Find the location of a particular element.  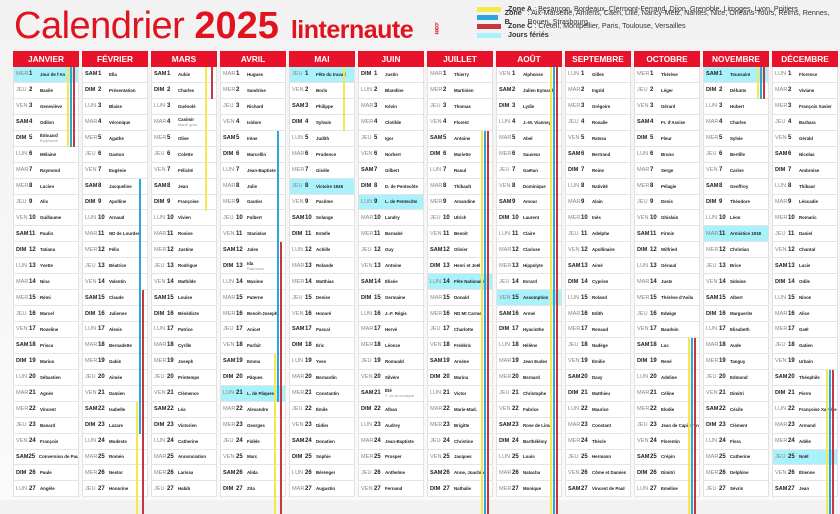

day-row: MAR 9 Alain is located at coordinates (598, 203).